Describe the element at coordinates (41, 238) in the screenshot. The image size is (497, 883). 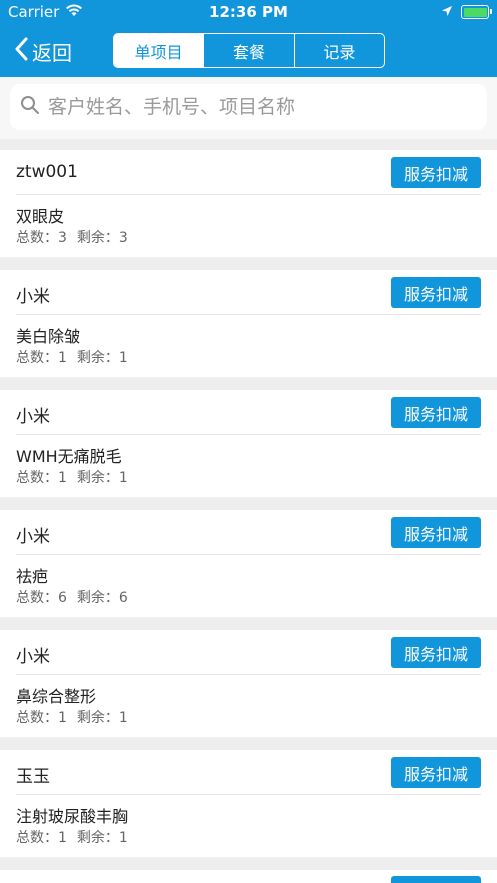
I see `total-count: 总数：3` at that location.